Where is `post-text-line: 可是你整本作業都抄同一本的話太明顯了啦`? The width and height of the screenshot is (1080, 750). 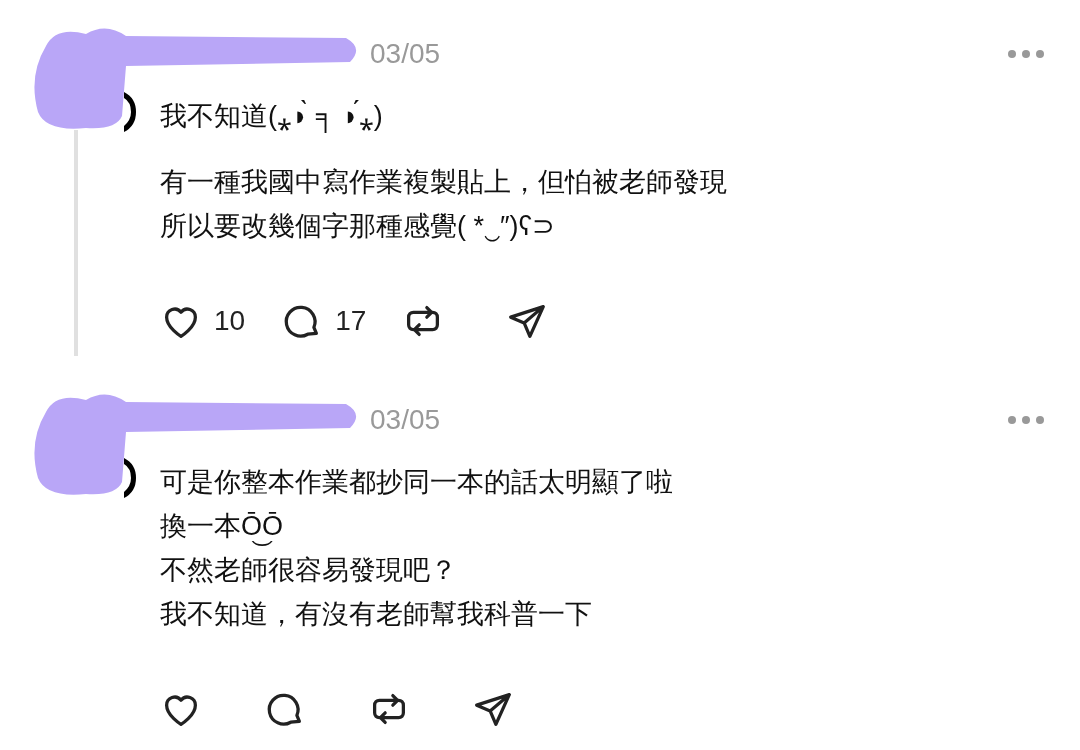
post-text-line: 可是你整本作業都抄同一本的話太明顯了啦 is located at coordinates (417, 482).